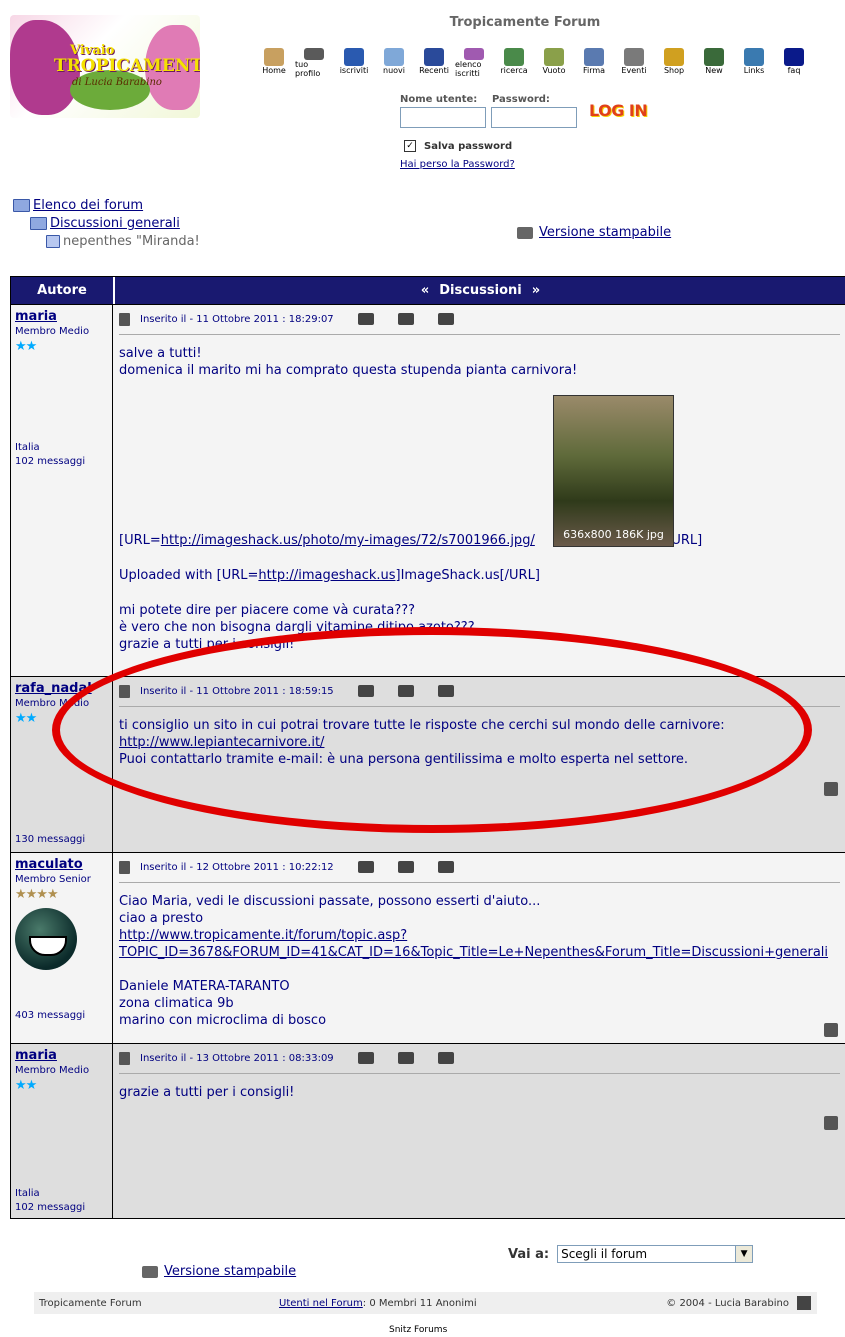 The image size is (845, 1337). What do you see at coordinates (794, 57) in the screenshot?
I see `faq-icon` at bounding box center [794, 57].